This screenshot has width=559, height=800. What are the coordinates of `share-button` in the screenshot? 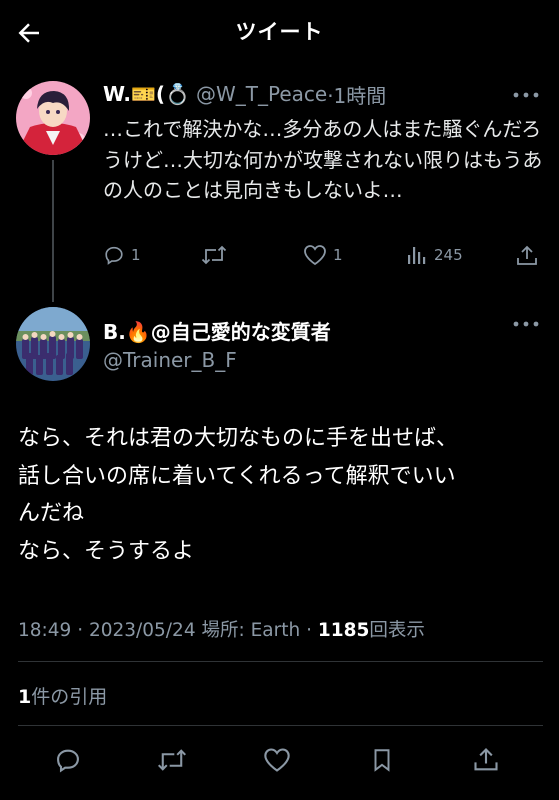 It's located at (527, 256).